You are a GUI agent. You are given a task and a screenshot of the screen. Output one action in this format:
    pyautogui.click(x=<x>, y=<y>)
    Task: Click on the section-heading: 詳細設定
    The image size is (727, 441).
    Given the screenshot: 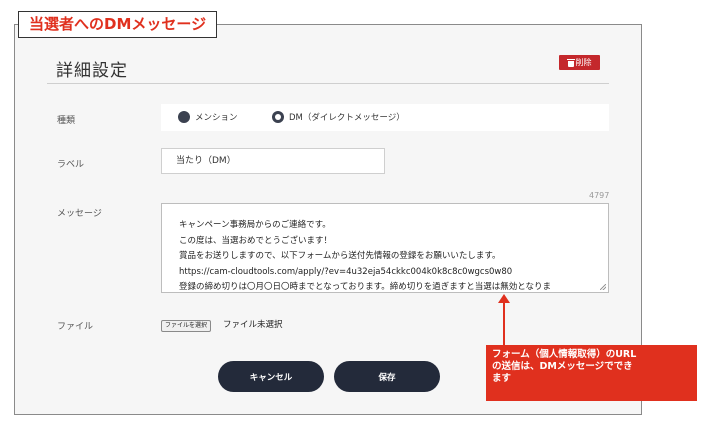 What is the action you would take?
    pyautogui.click(x=92, y=71)
    